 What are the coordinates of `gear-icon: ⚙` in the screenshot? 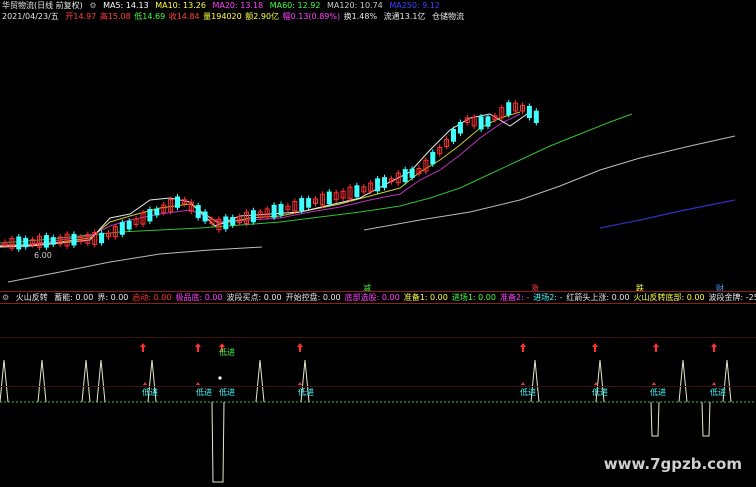 It's located at (5, 297).